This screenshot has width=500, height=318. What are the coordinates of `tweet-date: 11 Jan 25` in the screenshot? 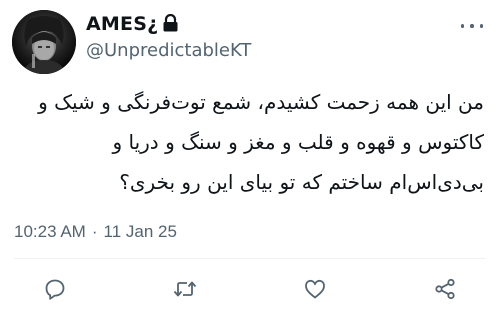 It's located at (140, 232).